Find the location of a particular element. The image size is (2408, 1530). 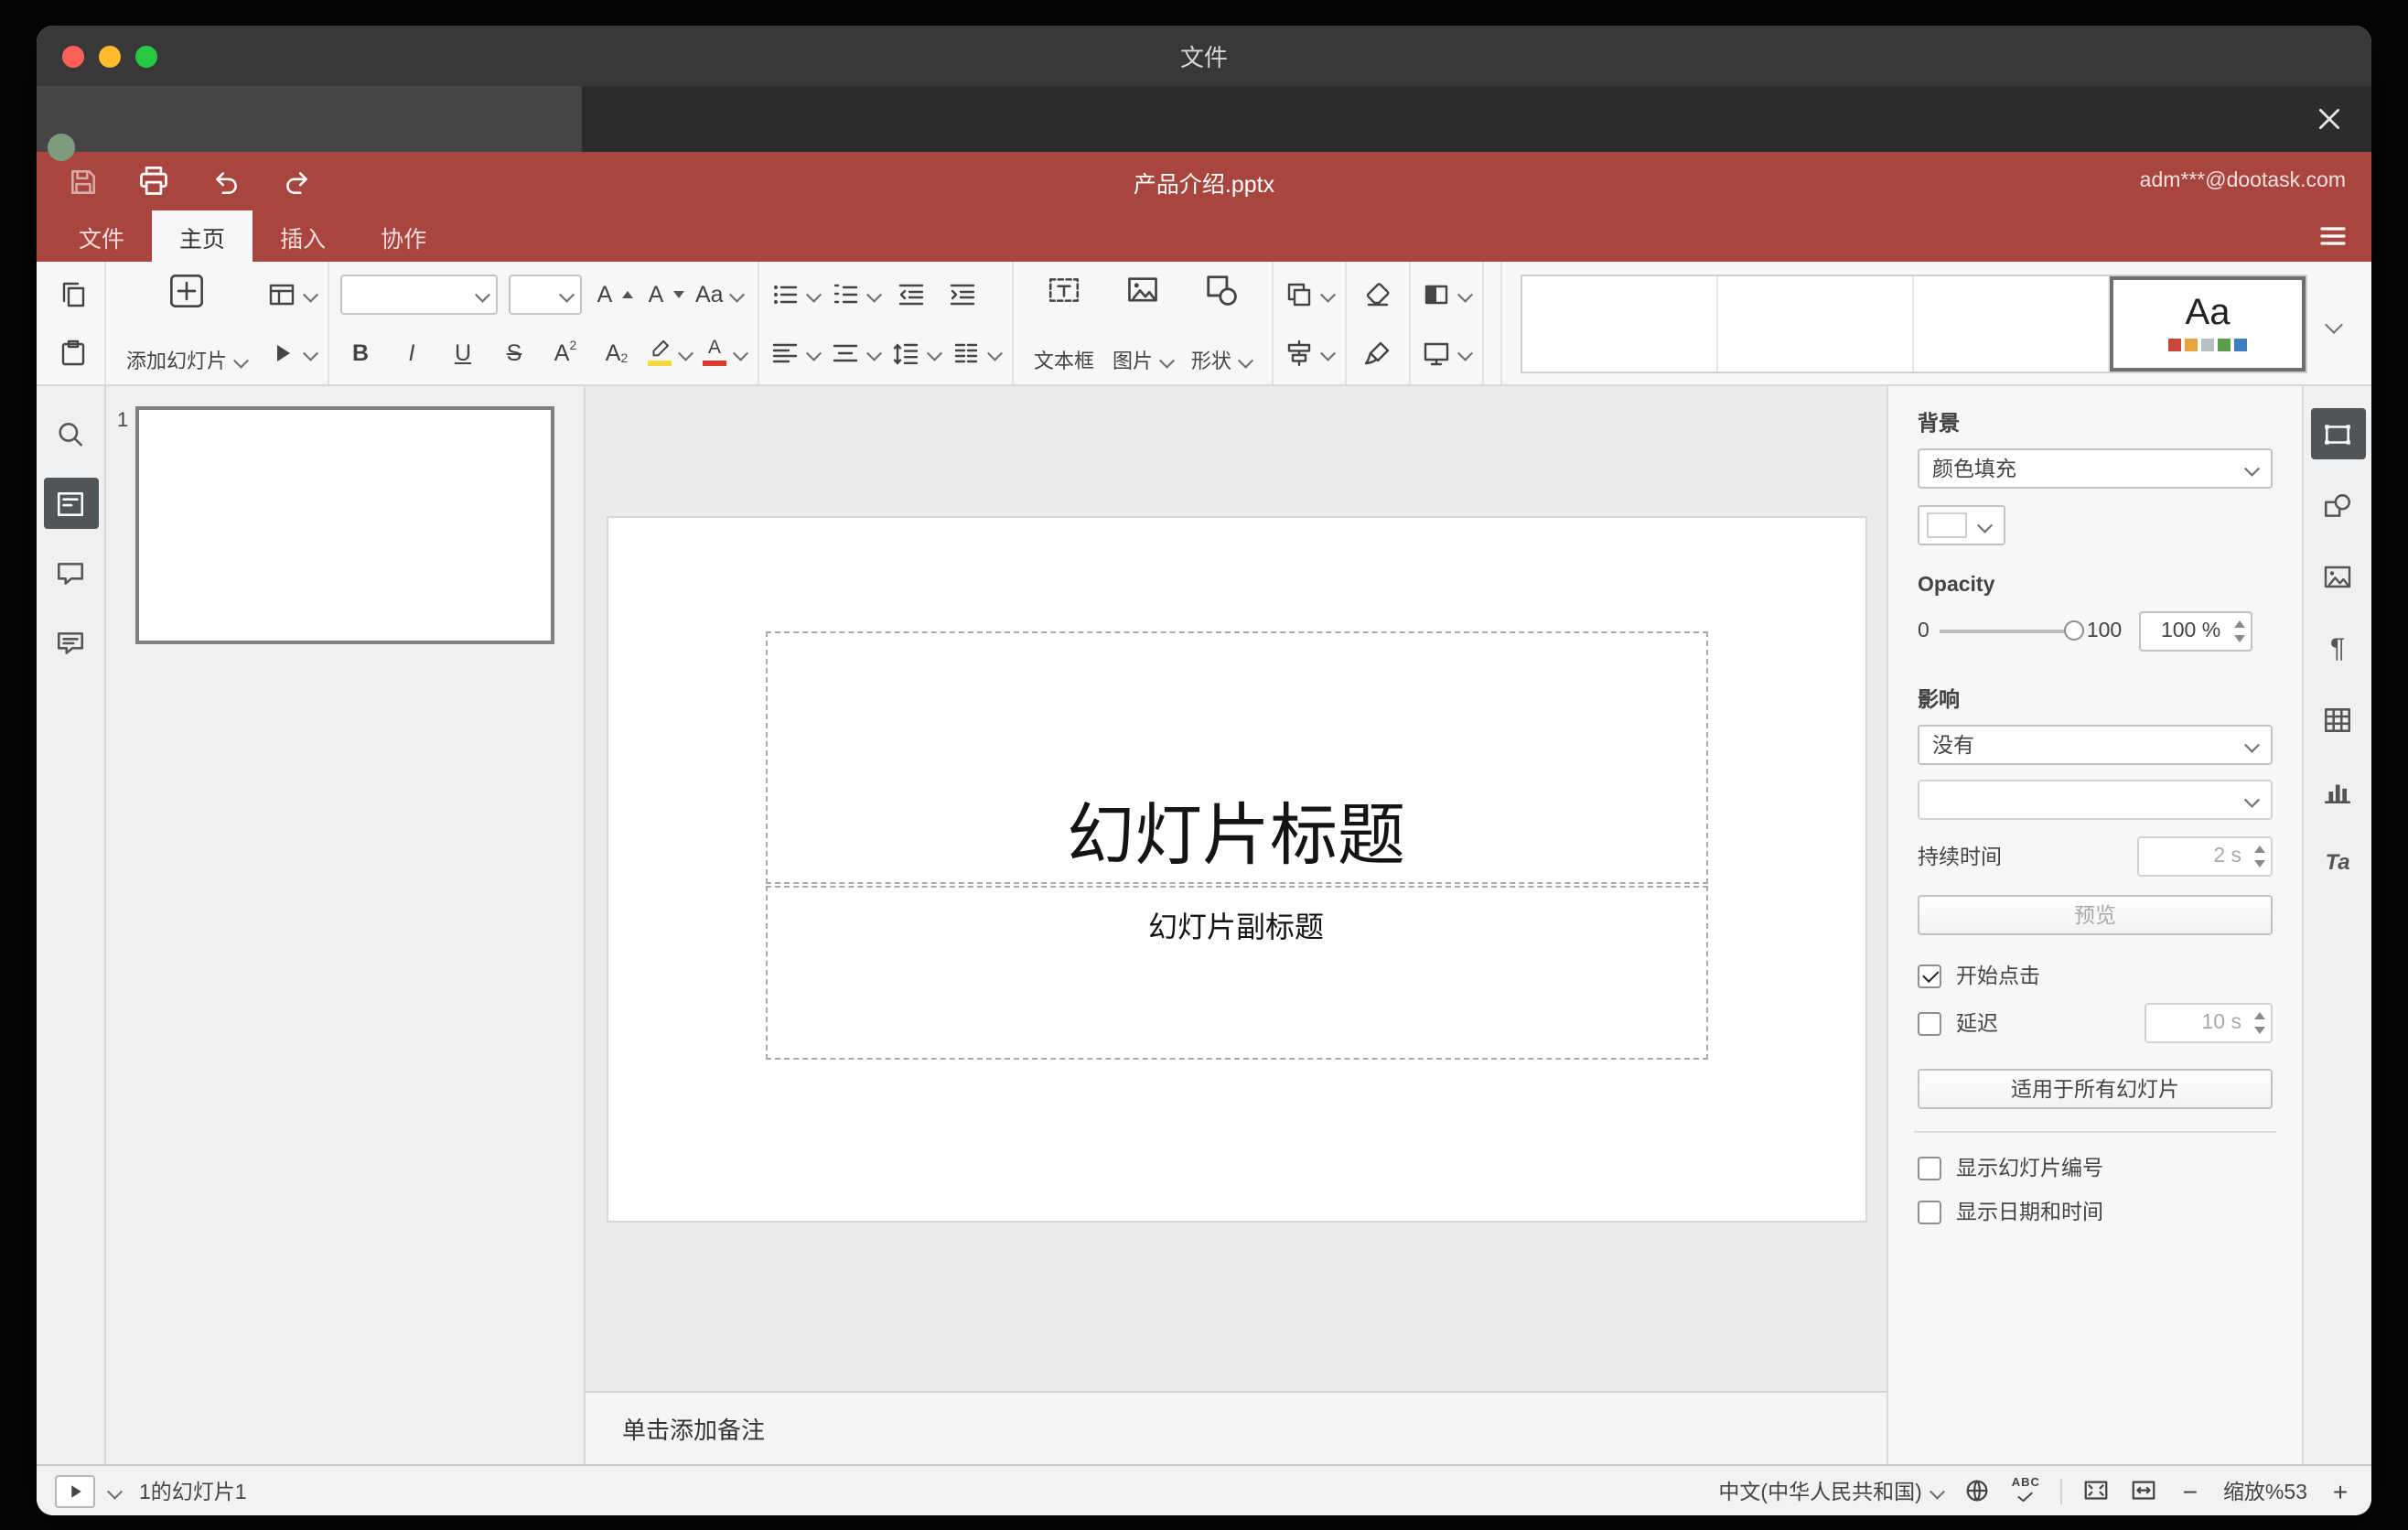

panel-tab-table-settings is located at coordinates (2337, 719).